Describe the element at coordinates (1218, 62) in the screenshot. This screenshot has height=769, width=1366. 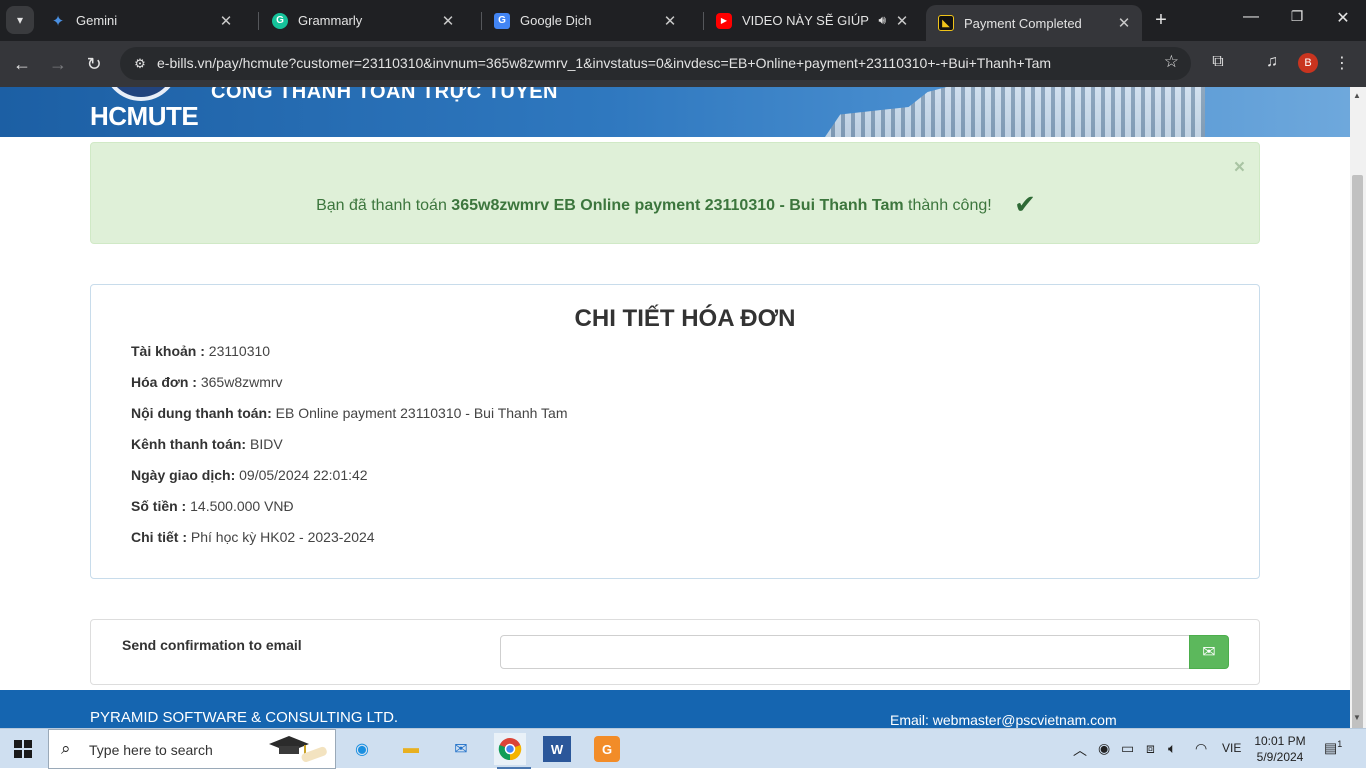
I see `extensions-icon: ⧉` at that location.